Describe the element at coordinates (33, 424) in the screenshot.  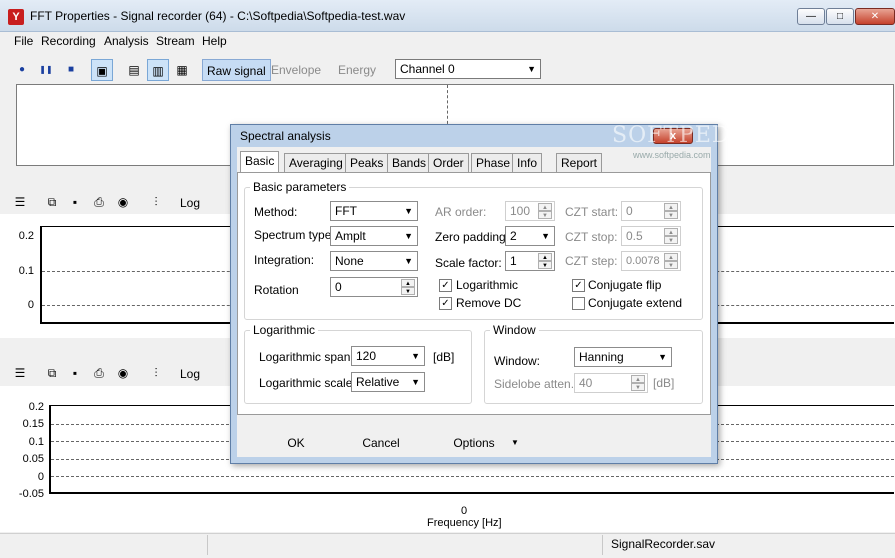
I see `bottom-y-tick: 0.15` at that location.